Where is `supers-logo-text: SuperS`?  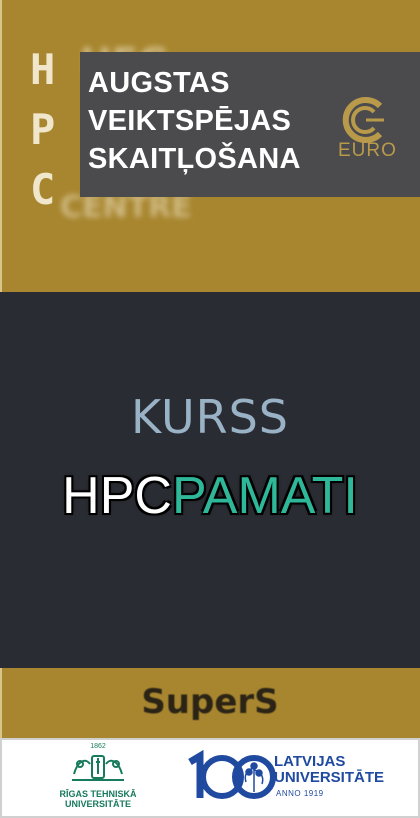
supers-logo-text: SuperS is located at coordinates (210, 702).